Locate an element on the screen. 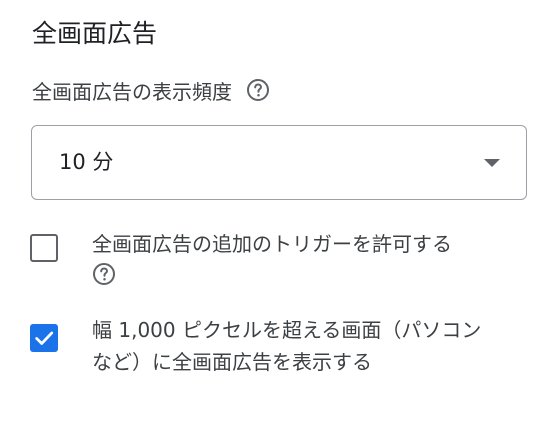 The width and height of the screenshot is (550, 441). wide-screen-checkbox is located at coordinates (44, 338).